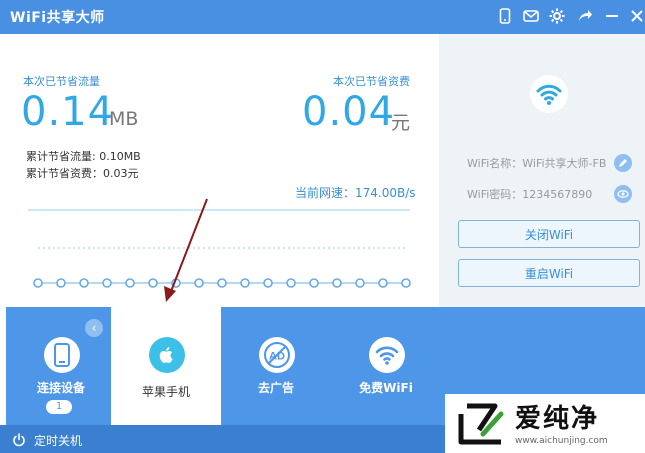 Image resolution: width=645 pixels, height=453 pixels. What do you see at coordinates (59, 407) in the screenshot?
I see `device-count-badge: 1` at bounding box center [59, 407].